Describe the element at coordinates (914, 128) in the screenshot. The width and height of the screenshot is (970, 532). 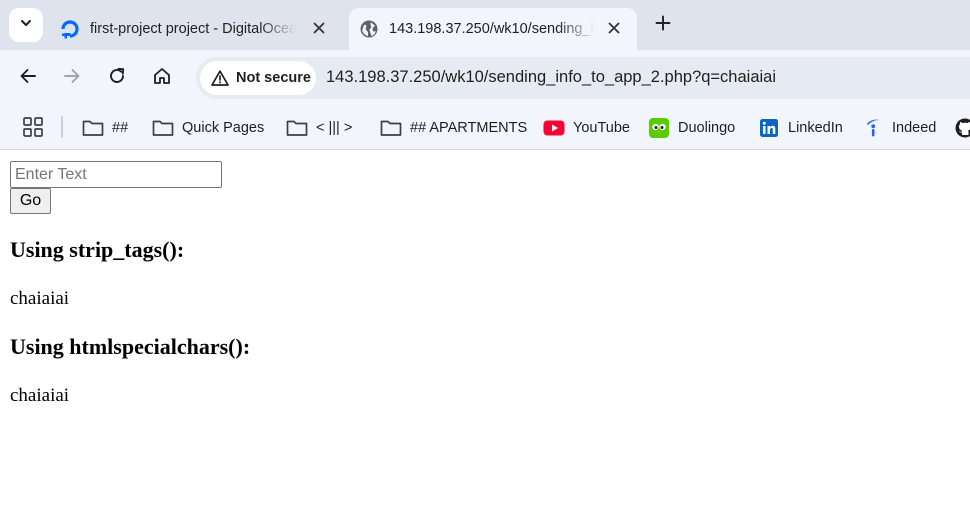
I see `bookmark-label: Indeed` at that location.